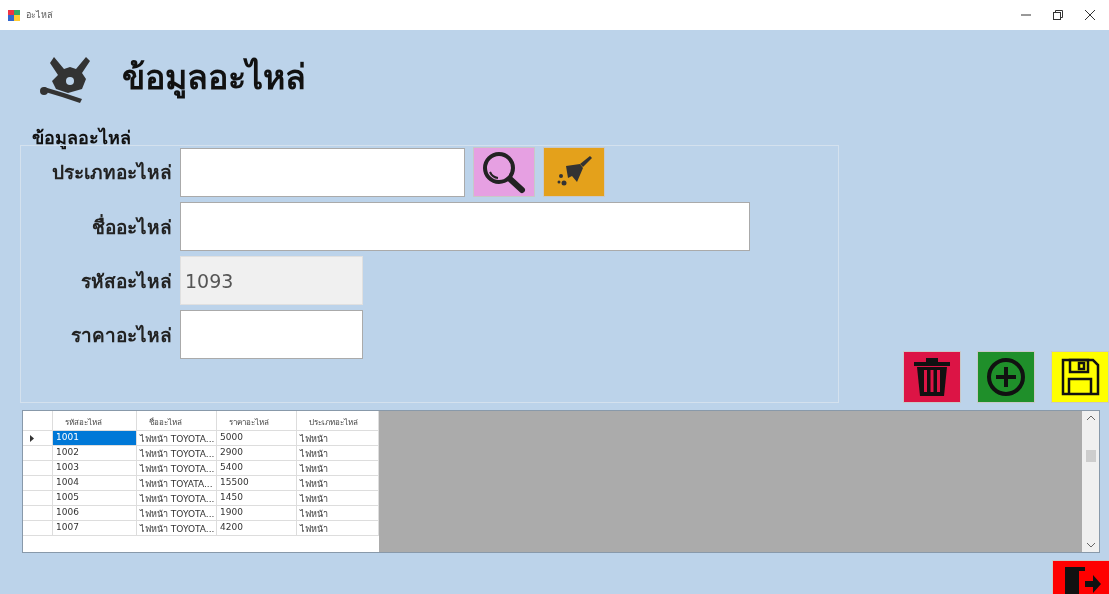  I want to click on table-cell: 1006, so click(95, 513).